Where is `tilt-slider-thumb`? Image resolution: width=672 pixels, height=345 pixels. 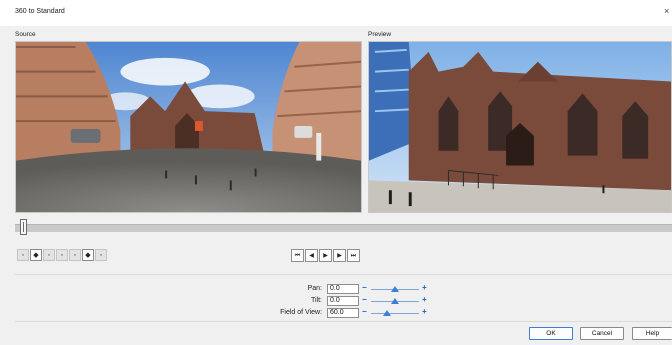 tilt-slider-thumb is located at coordinates (395, 301).